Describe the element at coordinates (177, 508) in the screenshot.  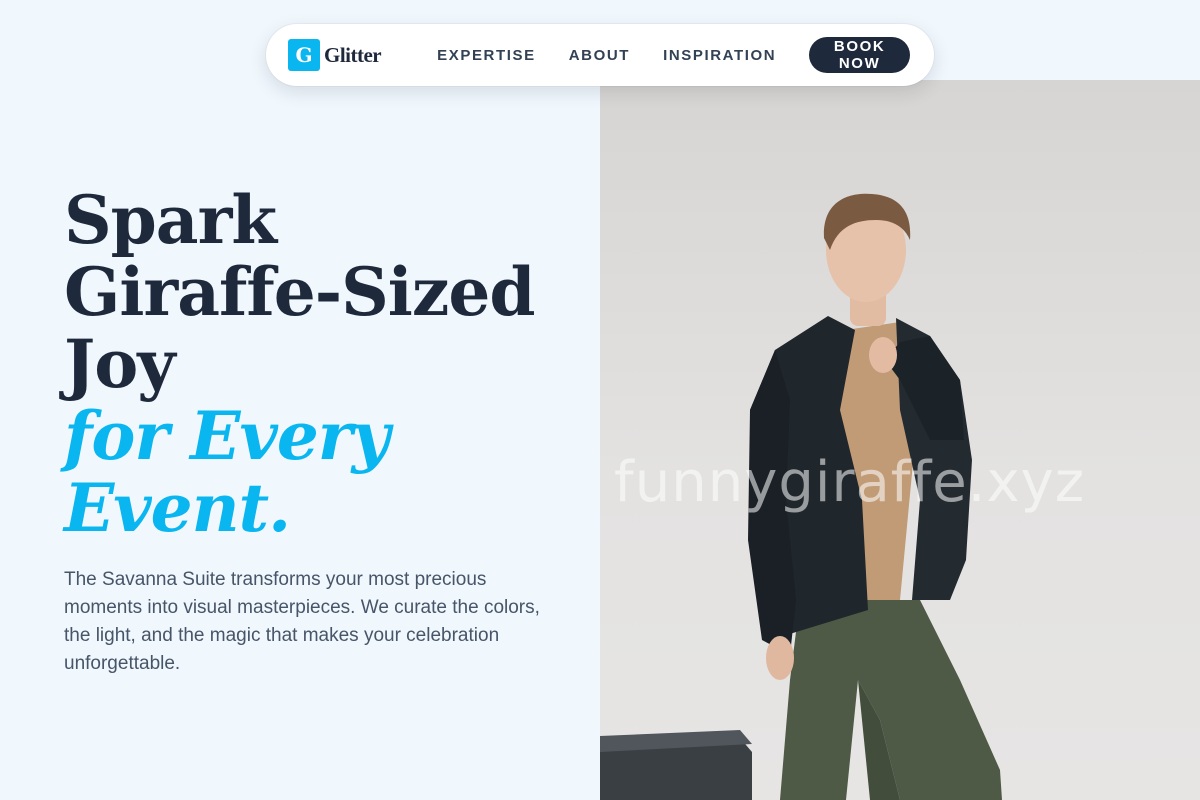
I see `headline-accent-line: Event.` at that location.